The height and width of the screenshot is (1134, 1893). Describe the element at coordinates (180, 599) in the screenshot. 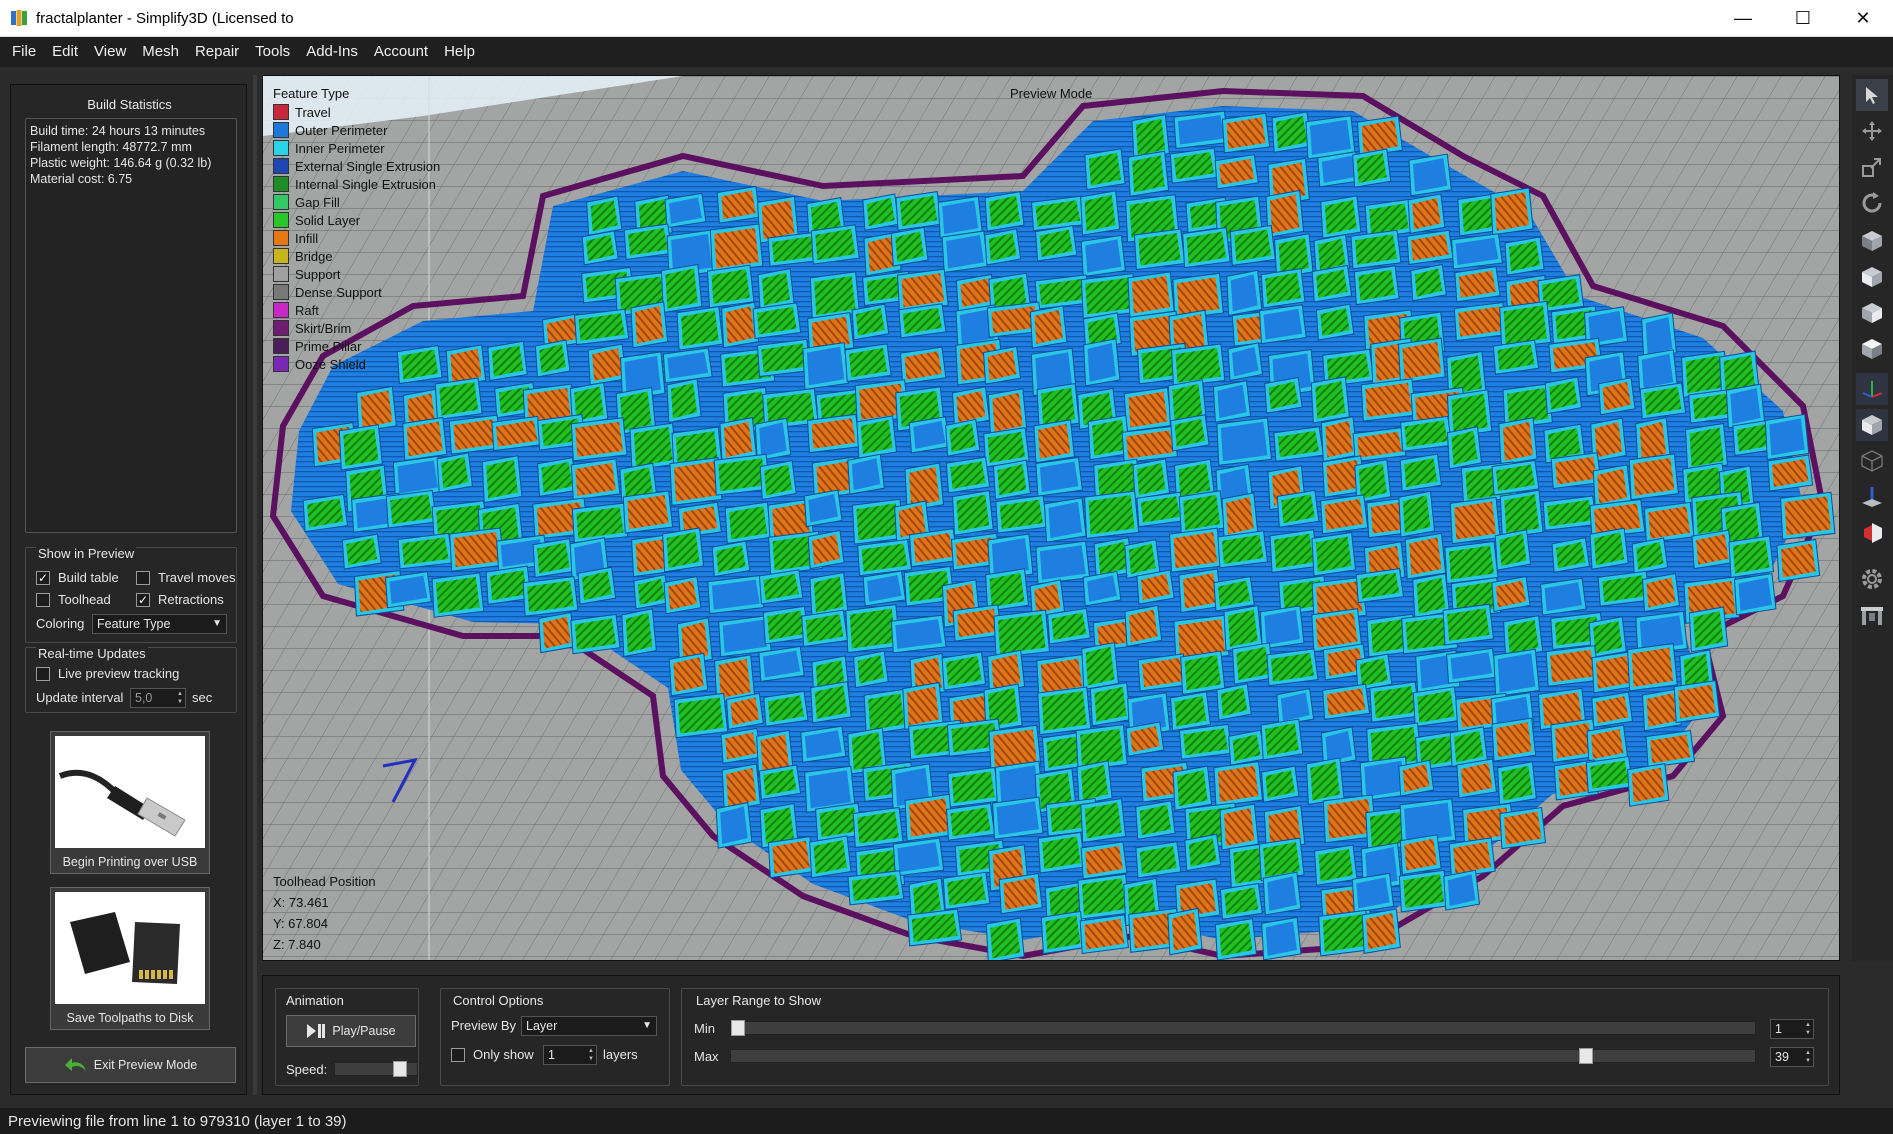

I see `retractions-checkbox: ✓ Retractions` at that location.